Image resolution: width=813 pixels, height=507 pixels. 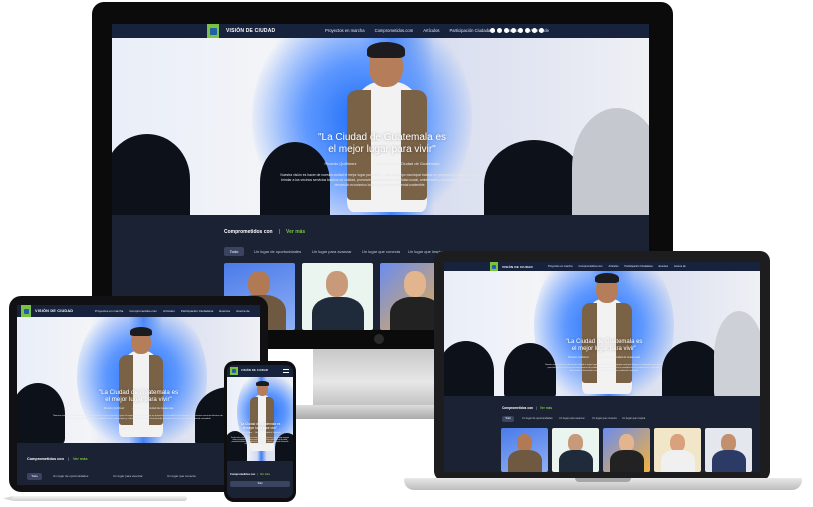 I want to click on spotify-icon, so click(x=527, y=30).